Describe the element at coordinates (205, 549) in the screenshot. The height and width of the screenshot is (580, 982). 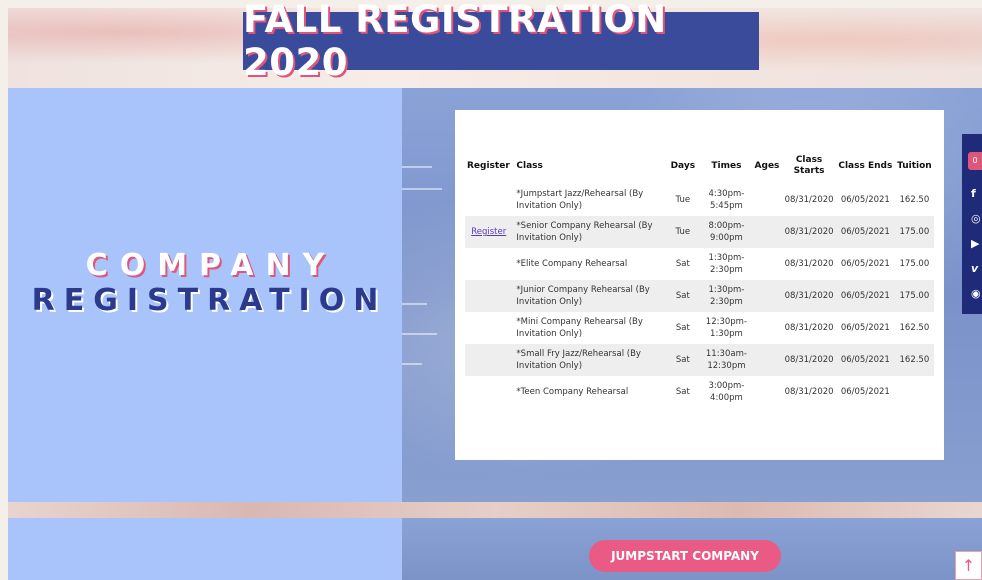
I see `lower-left-panel` at that location.